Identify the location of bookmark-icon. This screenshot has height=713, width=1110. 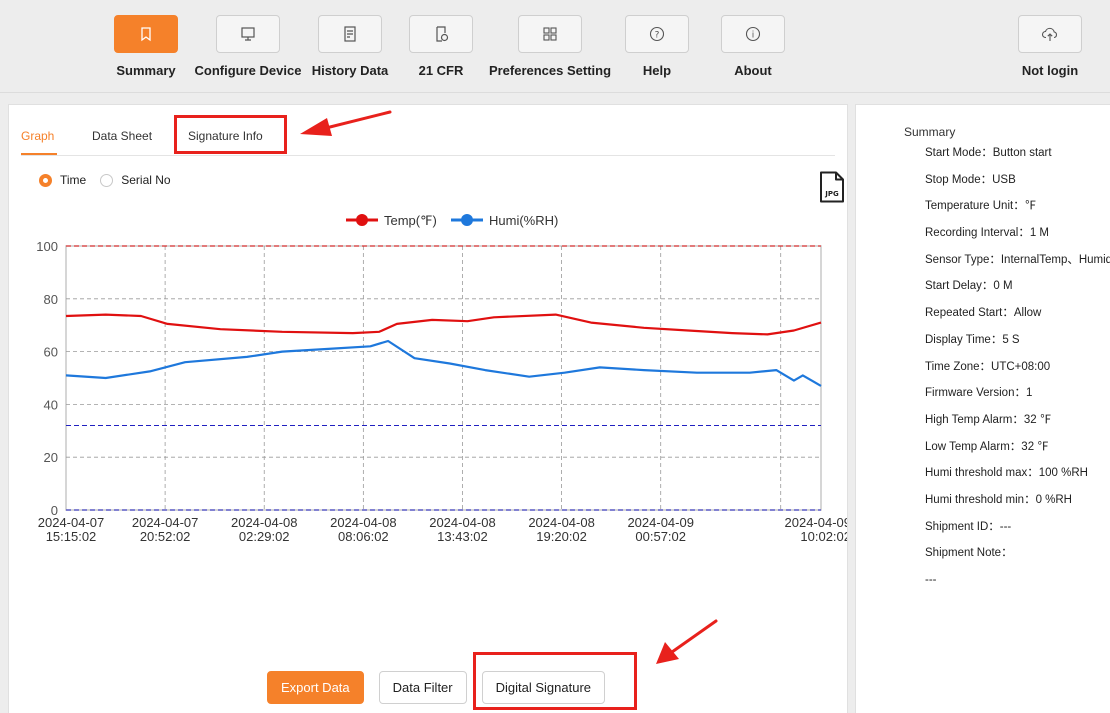
(146, 34).